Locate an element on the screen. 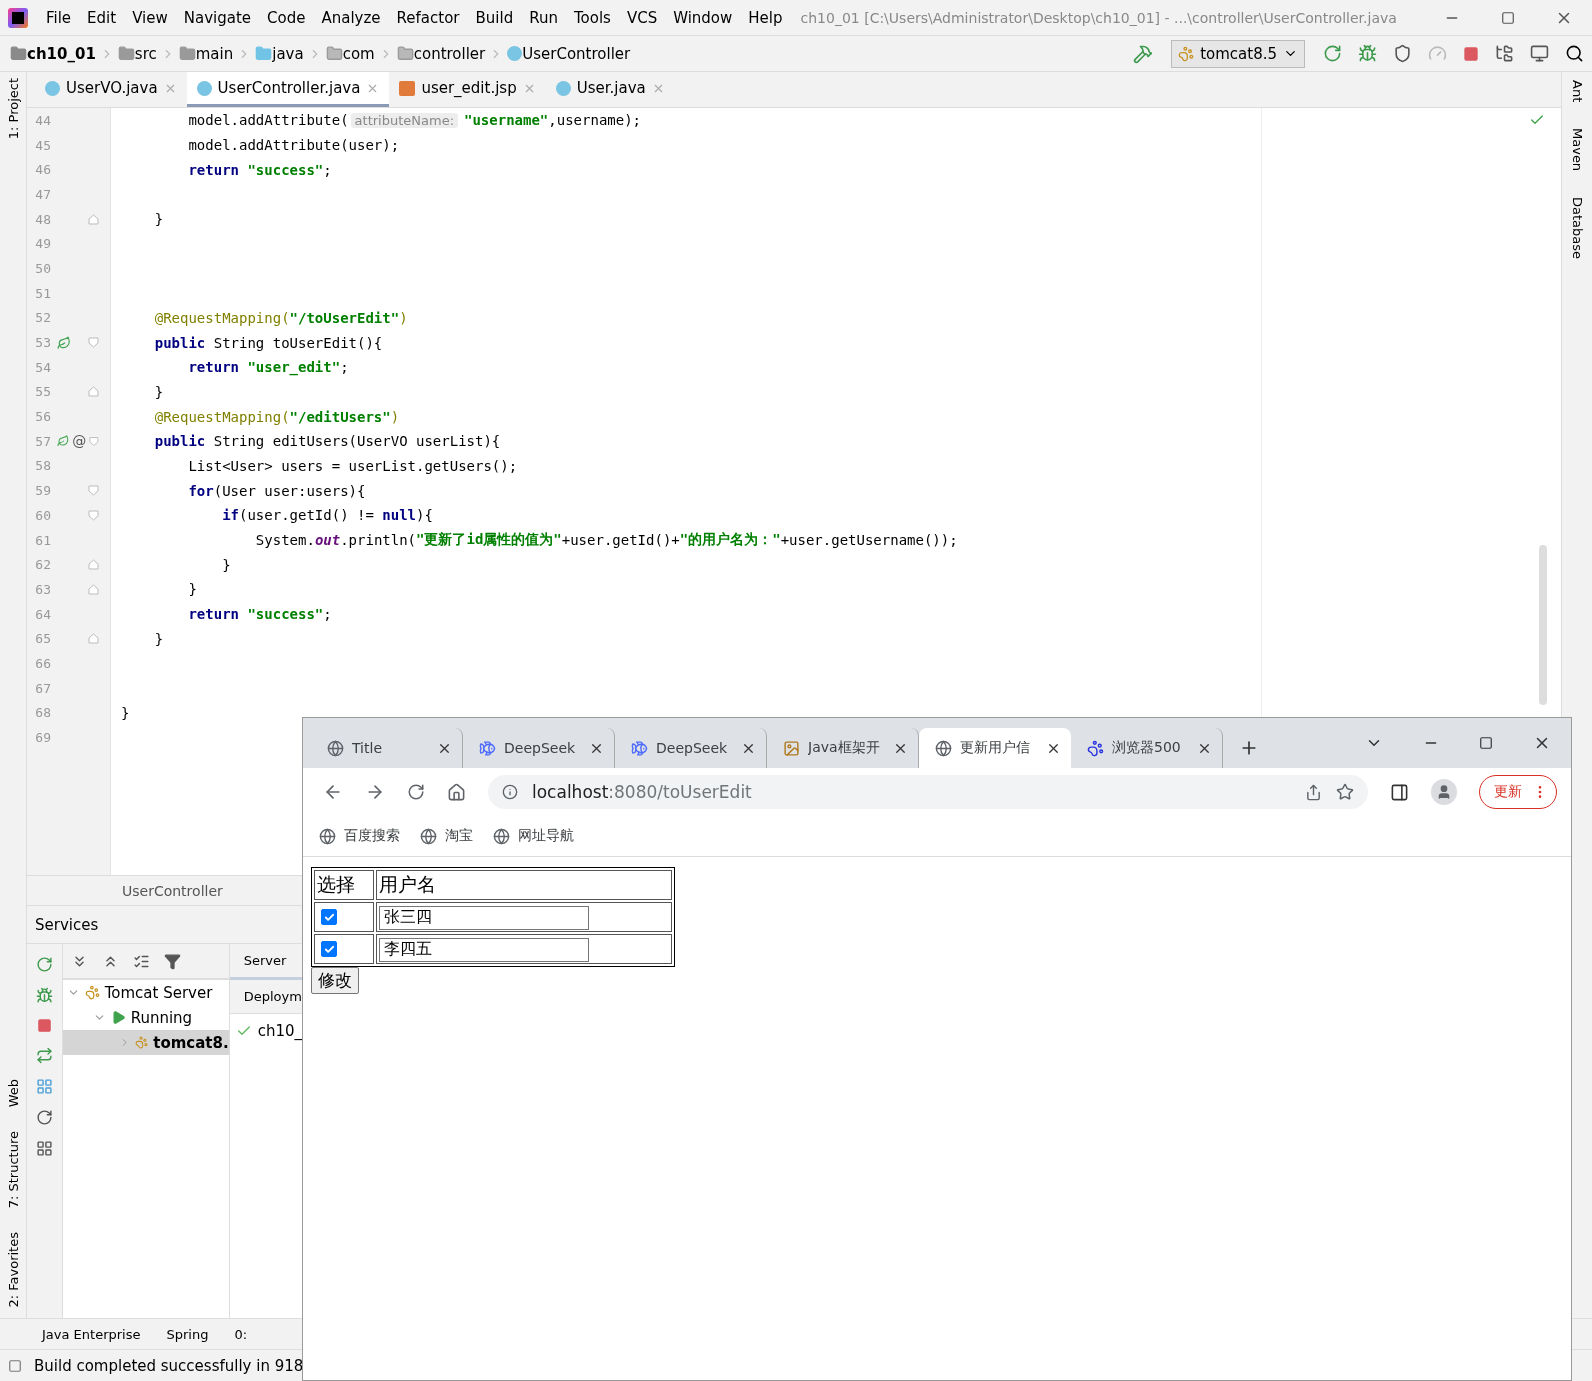 This screenshot has width=1592, height=1381. breadcrumb-item: UserController is located at coordinates (578, 53).